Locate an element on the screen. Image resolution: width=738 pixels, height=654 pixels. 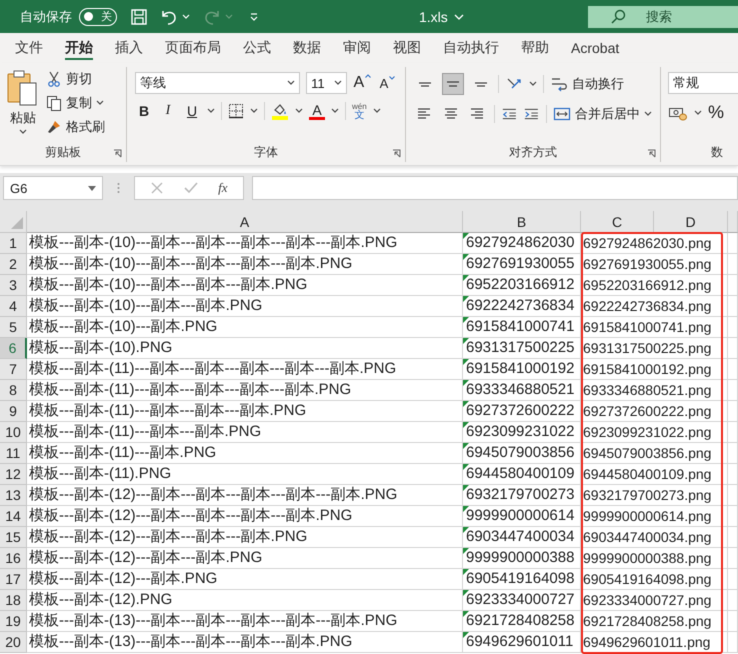
column-header: B is located at coordinates (522, 222).